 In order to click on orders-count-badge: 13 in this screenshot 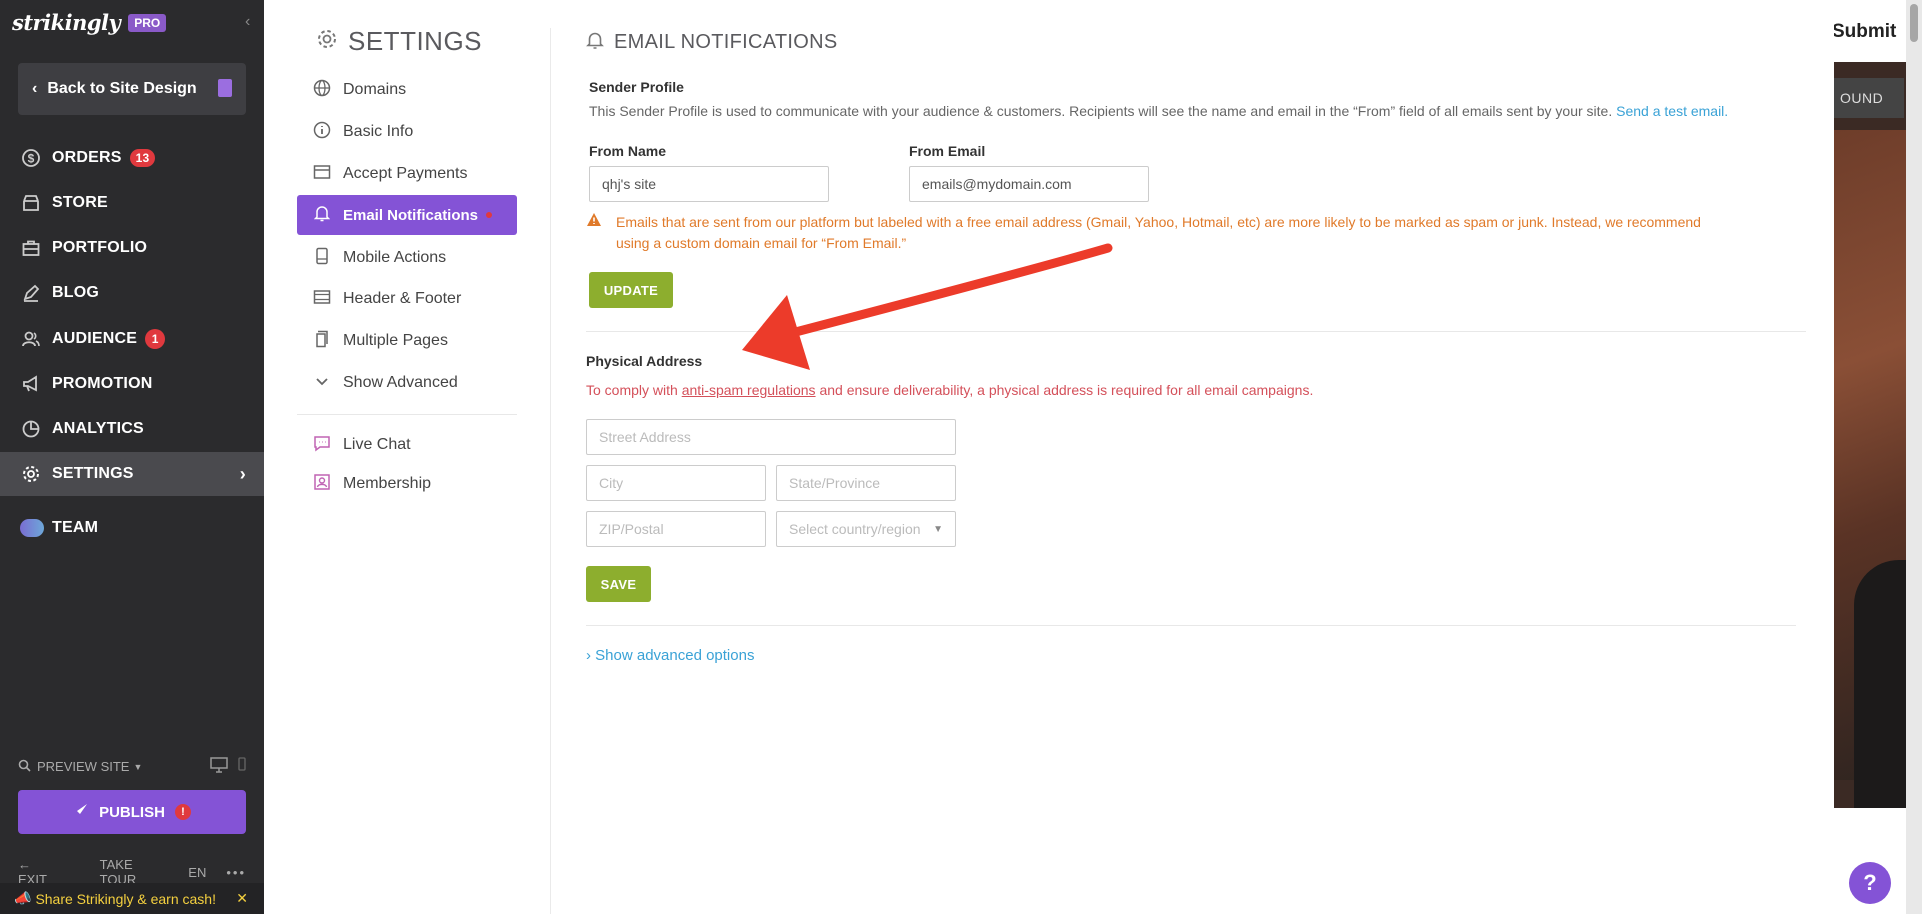, I will do `click(142, 158)`.